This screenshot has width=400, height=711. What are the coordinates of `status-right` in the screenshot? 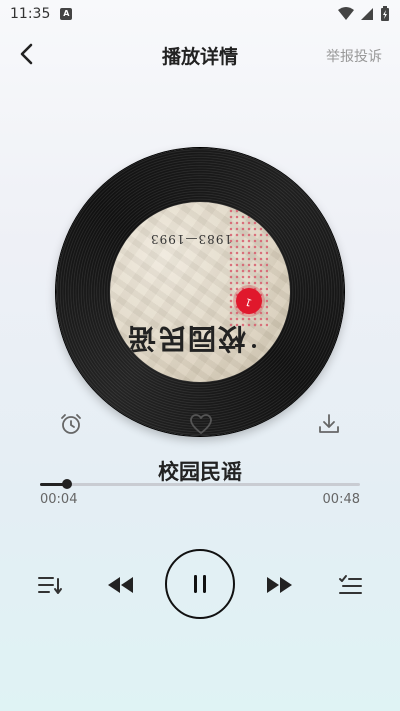 It's located at (364, 14).